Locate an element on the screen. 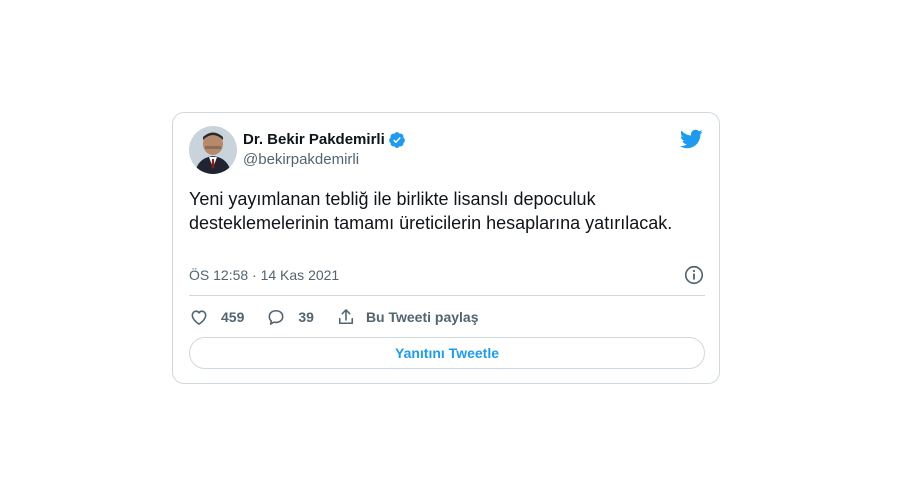  tweet-meta-row: ÖS 12:58 · 14 Kas 2021 is located at coordinates (447, 275).